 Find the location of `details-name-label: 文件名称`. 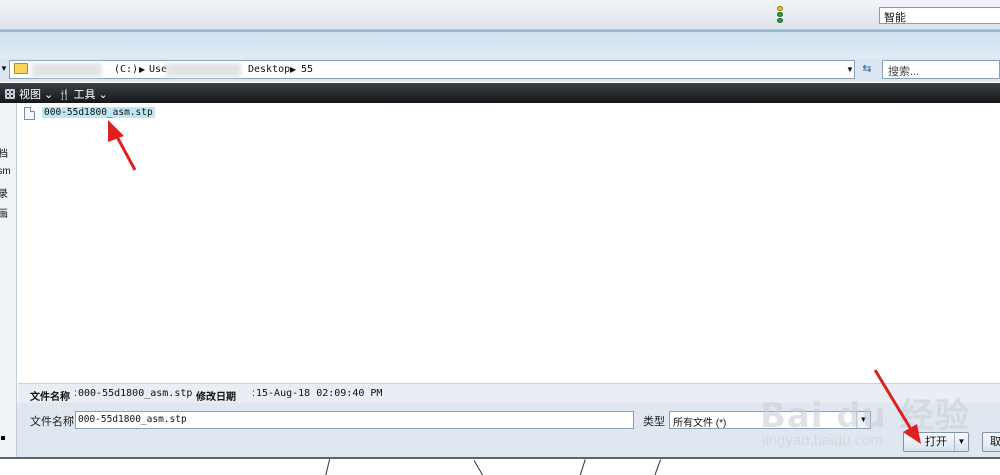

details-name-label: 文件名称 is located at coordinates (50, 397).